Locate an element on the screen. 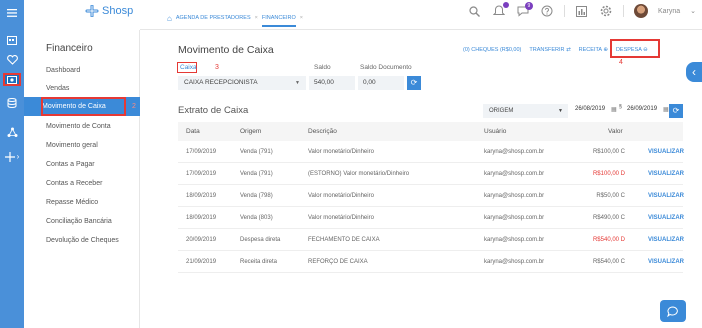 The image size is (702, 328). caixa-select-value: CAIXA RECEPCIONISTA is located at coordinates (221, 82).